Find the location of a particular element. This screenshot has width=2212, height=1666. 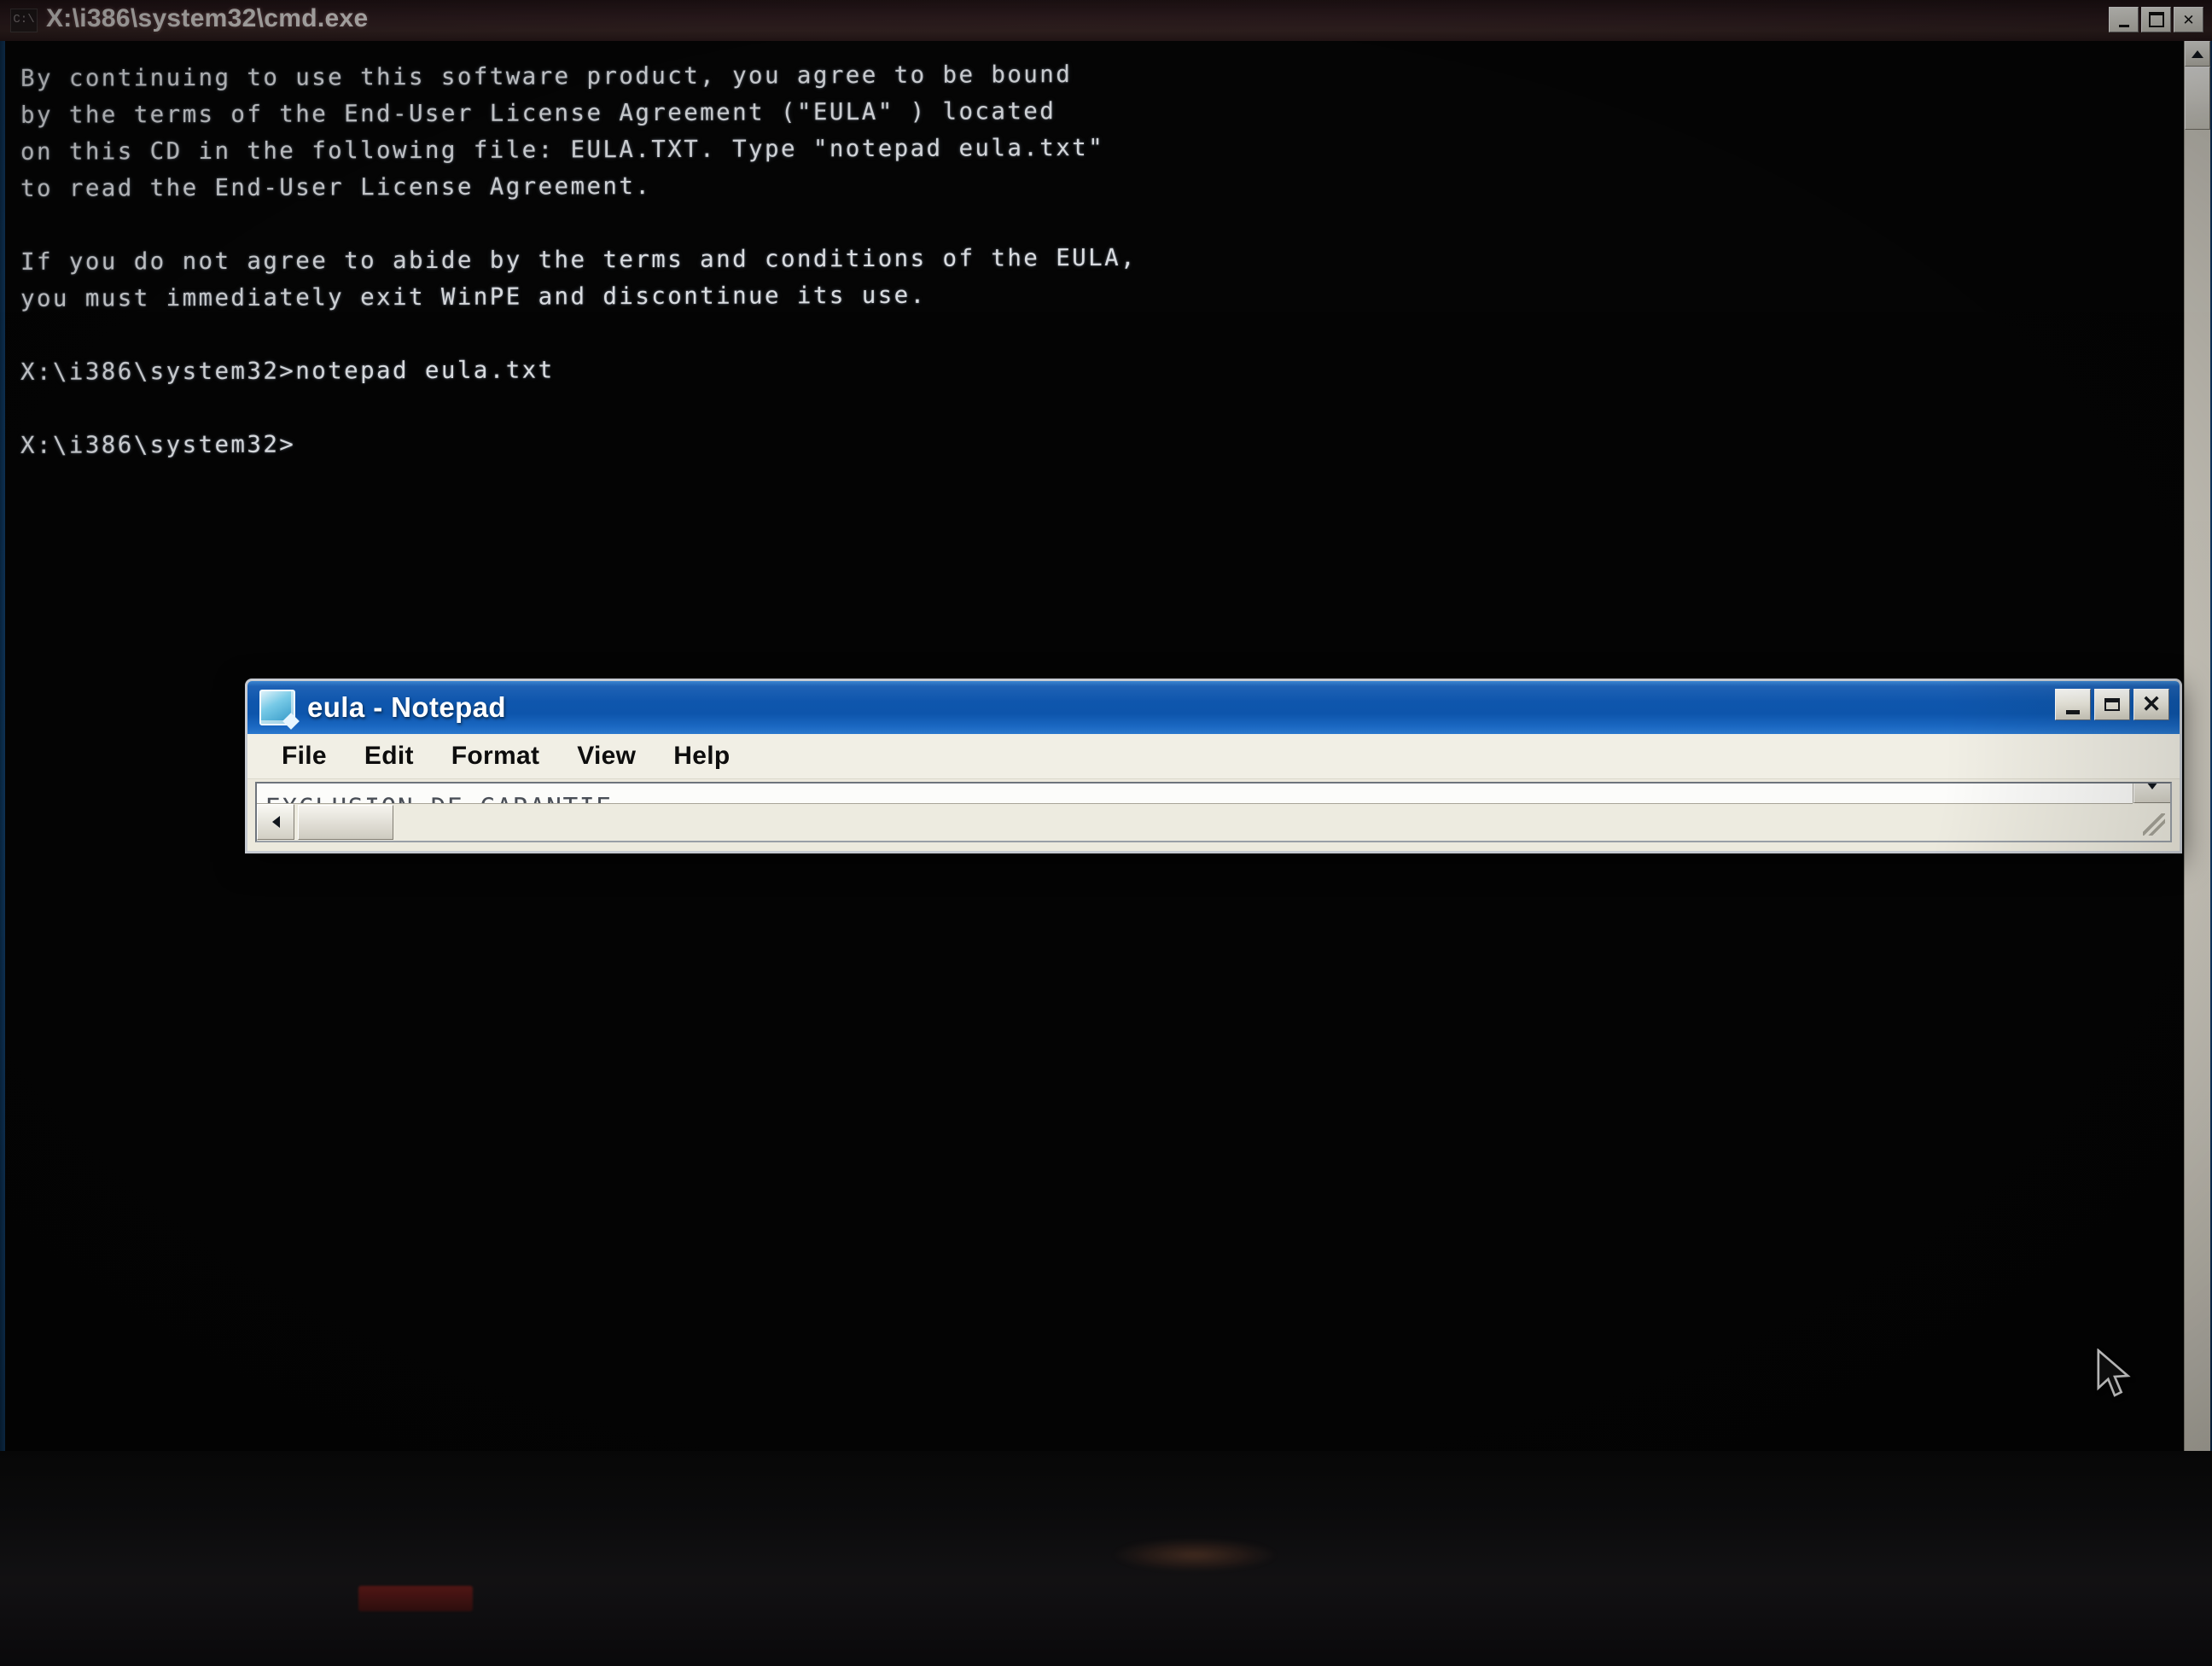

cmd-titlebar: C:\ X:\i386\system32\cmd.exe ✕ is located at coordinates (1106, 20).